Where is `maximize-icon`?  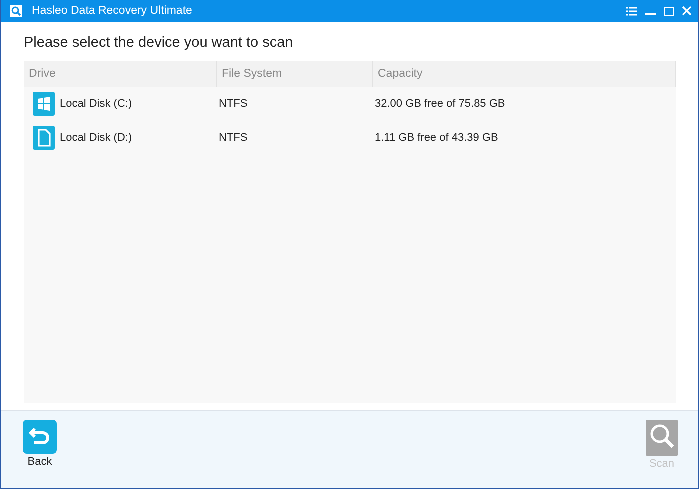
maximize-icon is located at coordinates (669, 11).